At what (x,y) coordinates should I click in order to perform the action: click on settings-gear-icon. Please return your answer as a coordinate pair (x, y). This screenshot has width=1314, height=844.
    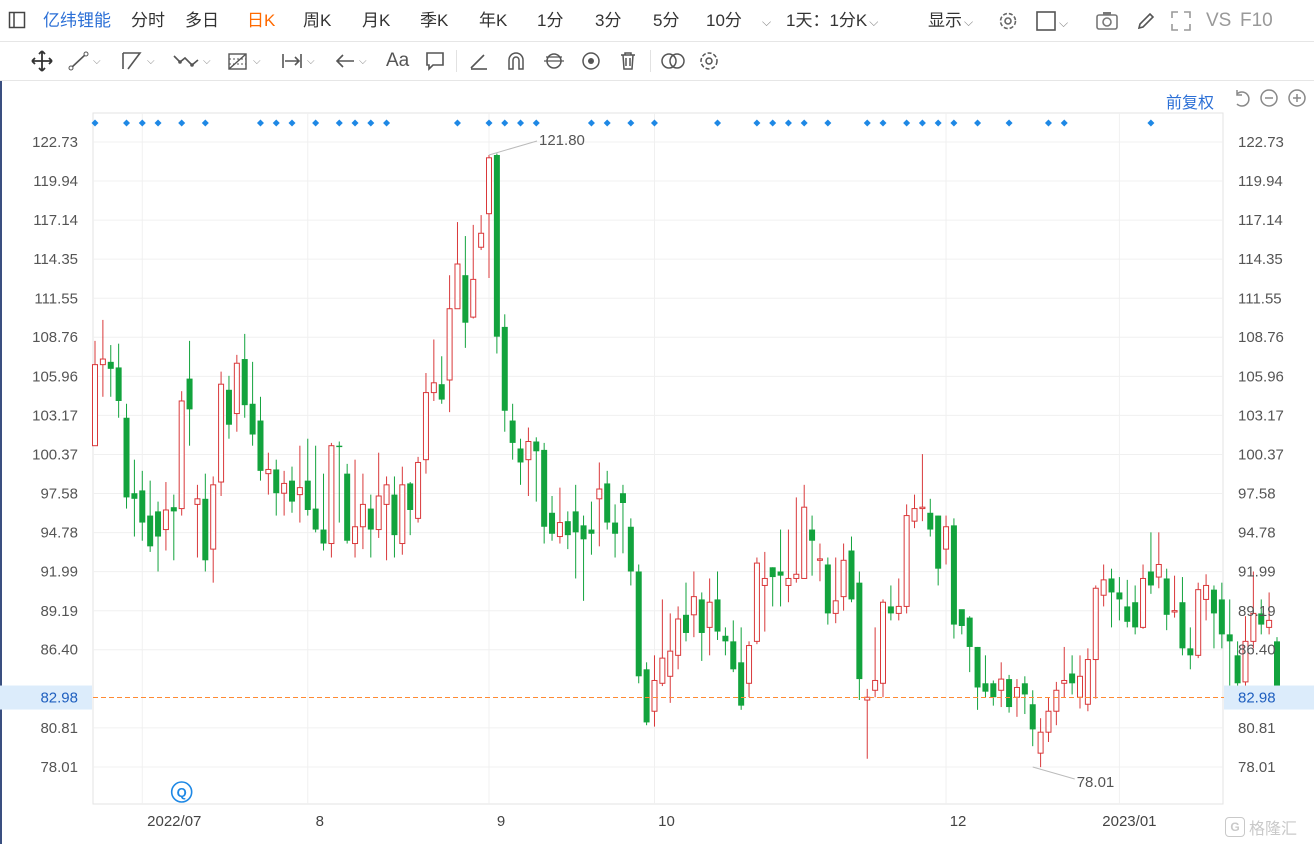
    Looking at the image, I should click on (1008, 20).